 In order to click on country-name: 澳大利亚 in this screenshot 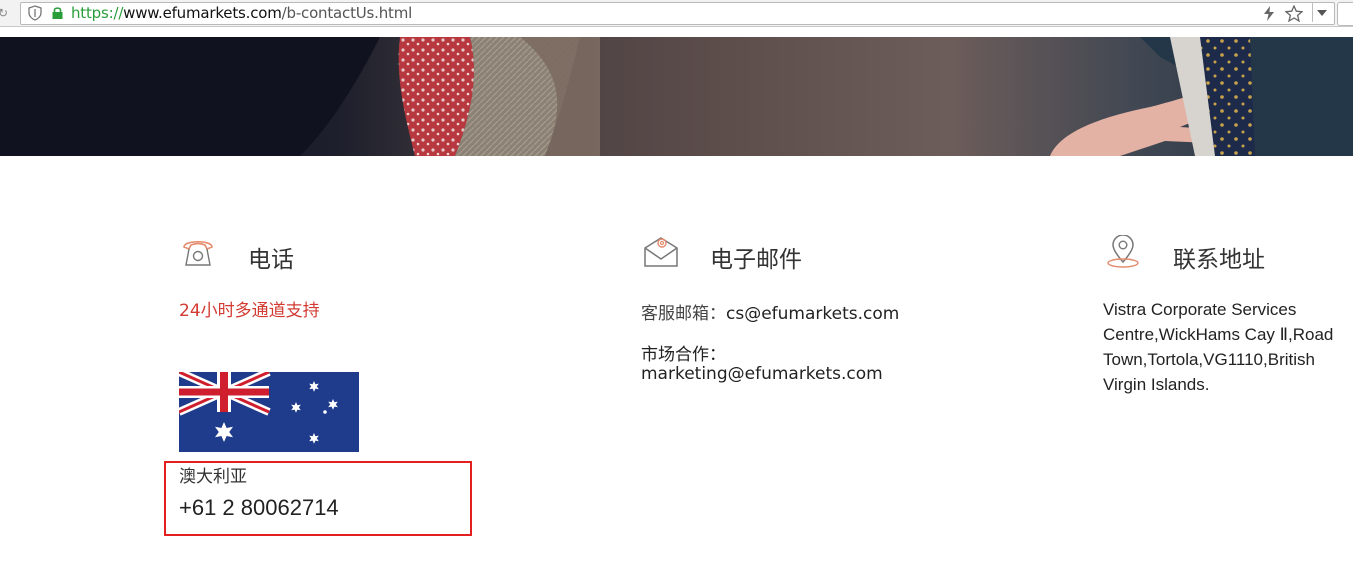, I will do `click(213, 477)`.